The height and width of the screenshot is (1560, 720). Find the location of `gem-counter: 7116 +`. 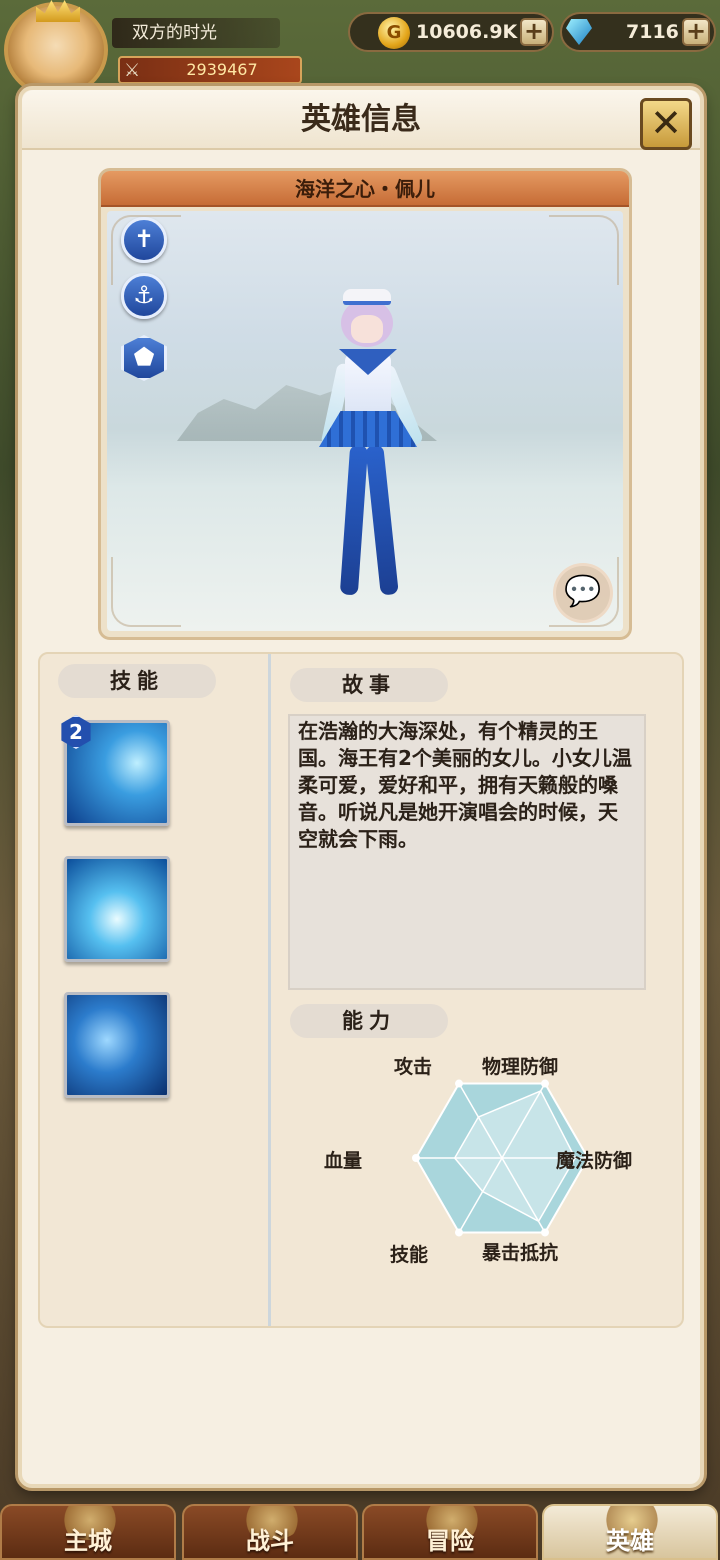

gem-counter: 7116 + is located at coordinates (638, 32).